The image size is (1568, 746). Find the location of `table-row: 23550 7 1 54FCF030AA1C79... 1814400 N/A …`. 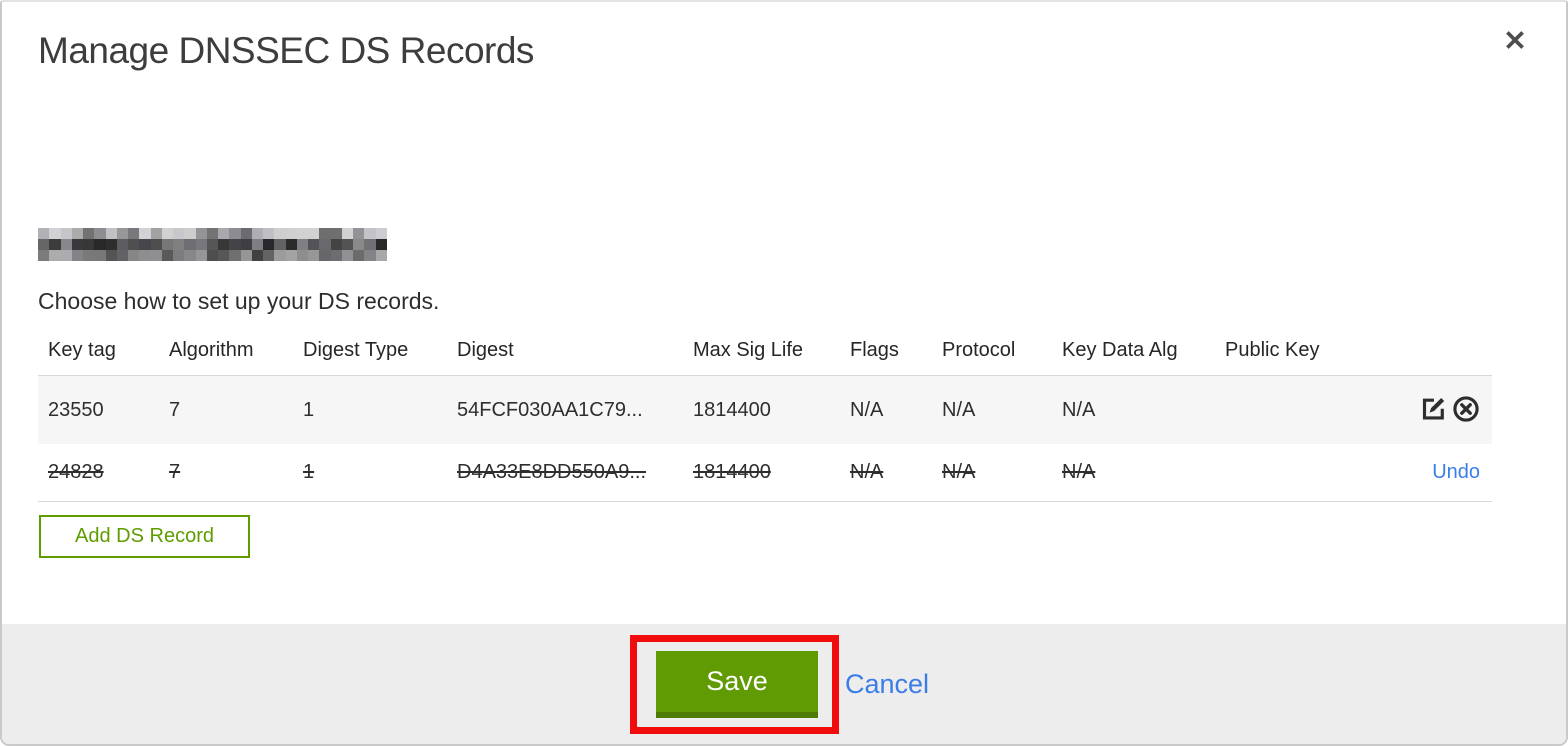

table-row: 23550 7 1 54FCF030AA1C79... 1814400 N/A … is located at coordinates (765, 410).